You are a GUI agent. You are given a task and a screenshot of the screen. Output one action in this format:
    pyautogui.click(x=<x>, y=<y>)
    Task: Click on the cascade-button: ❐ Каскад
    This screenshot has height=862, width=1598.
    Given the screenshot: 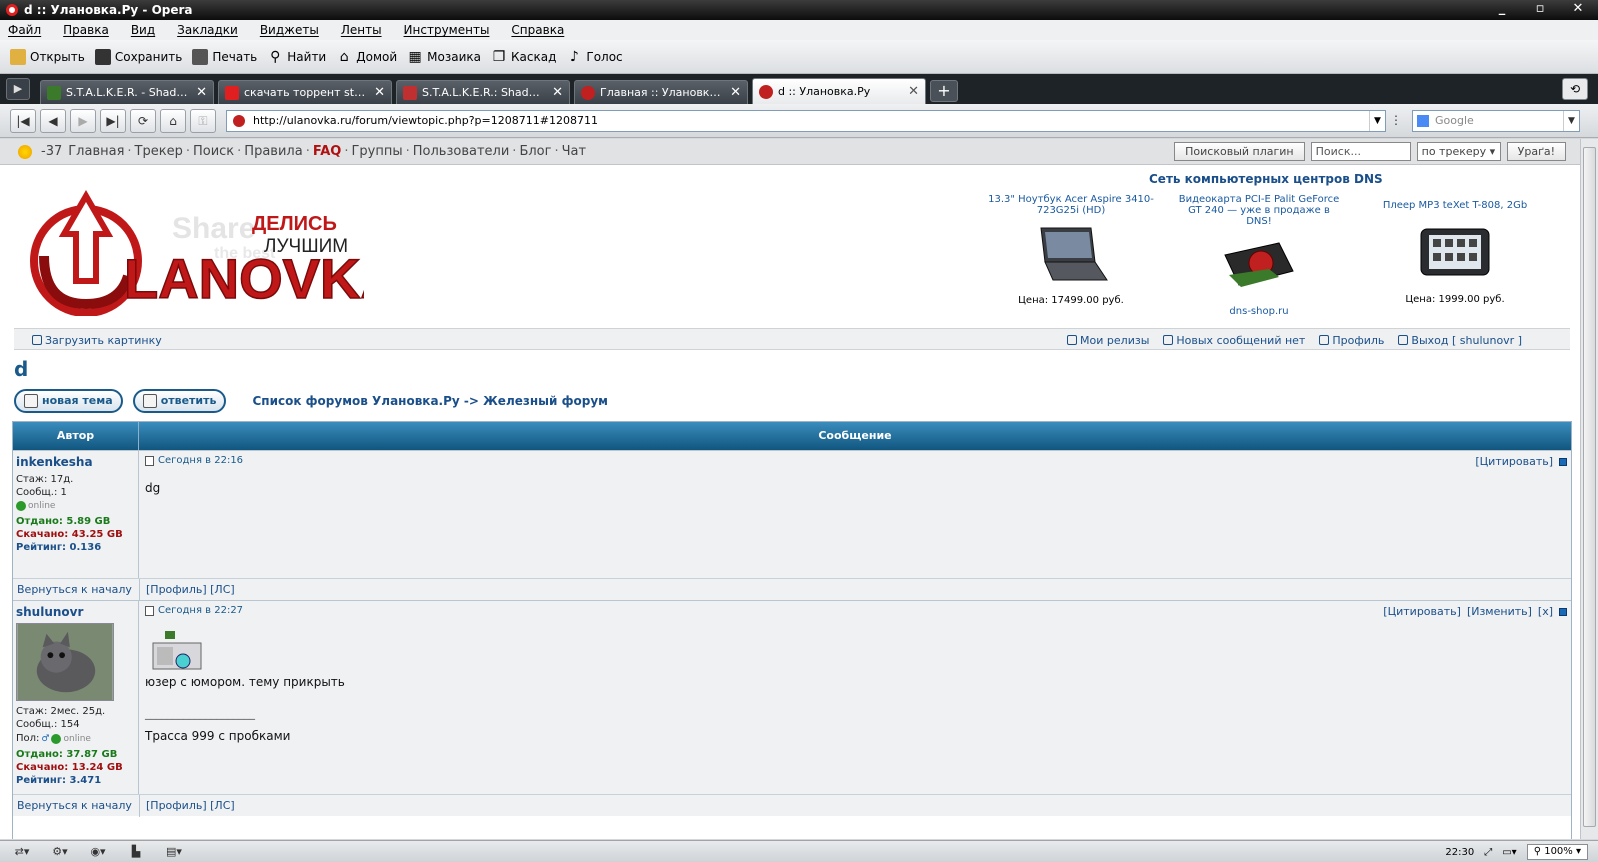 What is the action you would take?
    pyautogui.click(x=524, y=57)
    